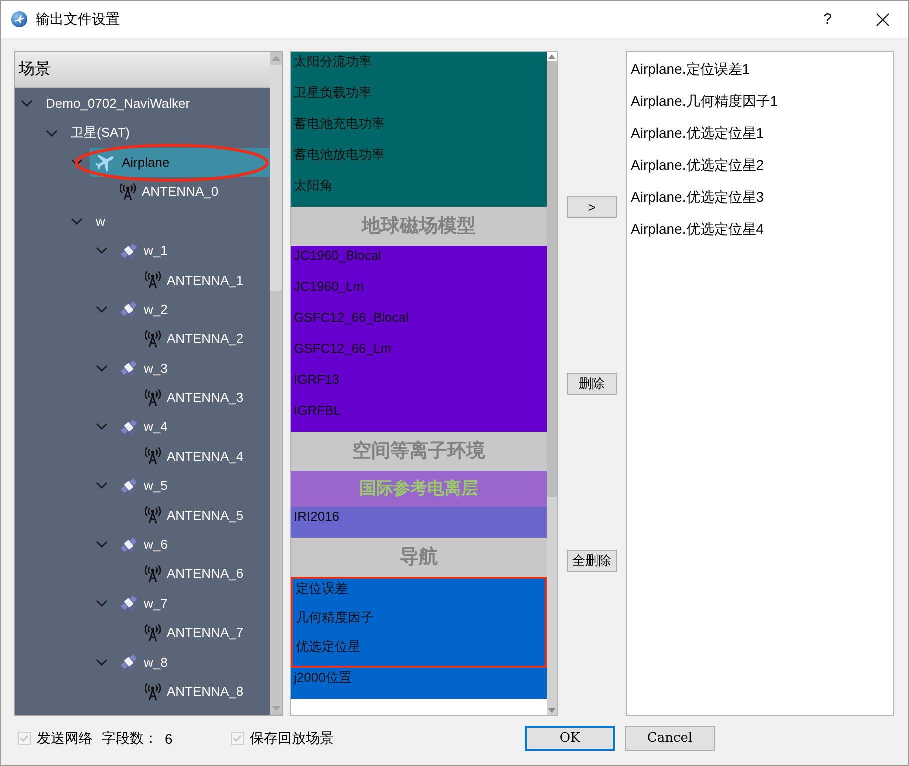  What do you see at coordinates (419, 226) in the screenshot?
I see `section-header: 地球磁场模型` at bounding box center [419, 226].